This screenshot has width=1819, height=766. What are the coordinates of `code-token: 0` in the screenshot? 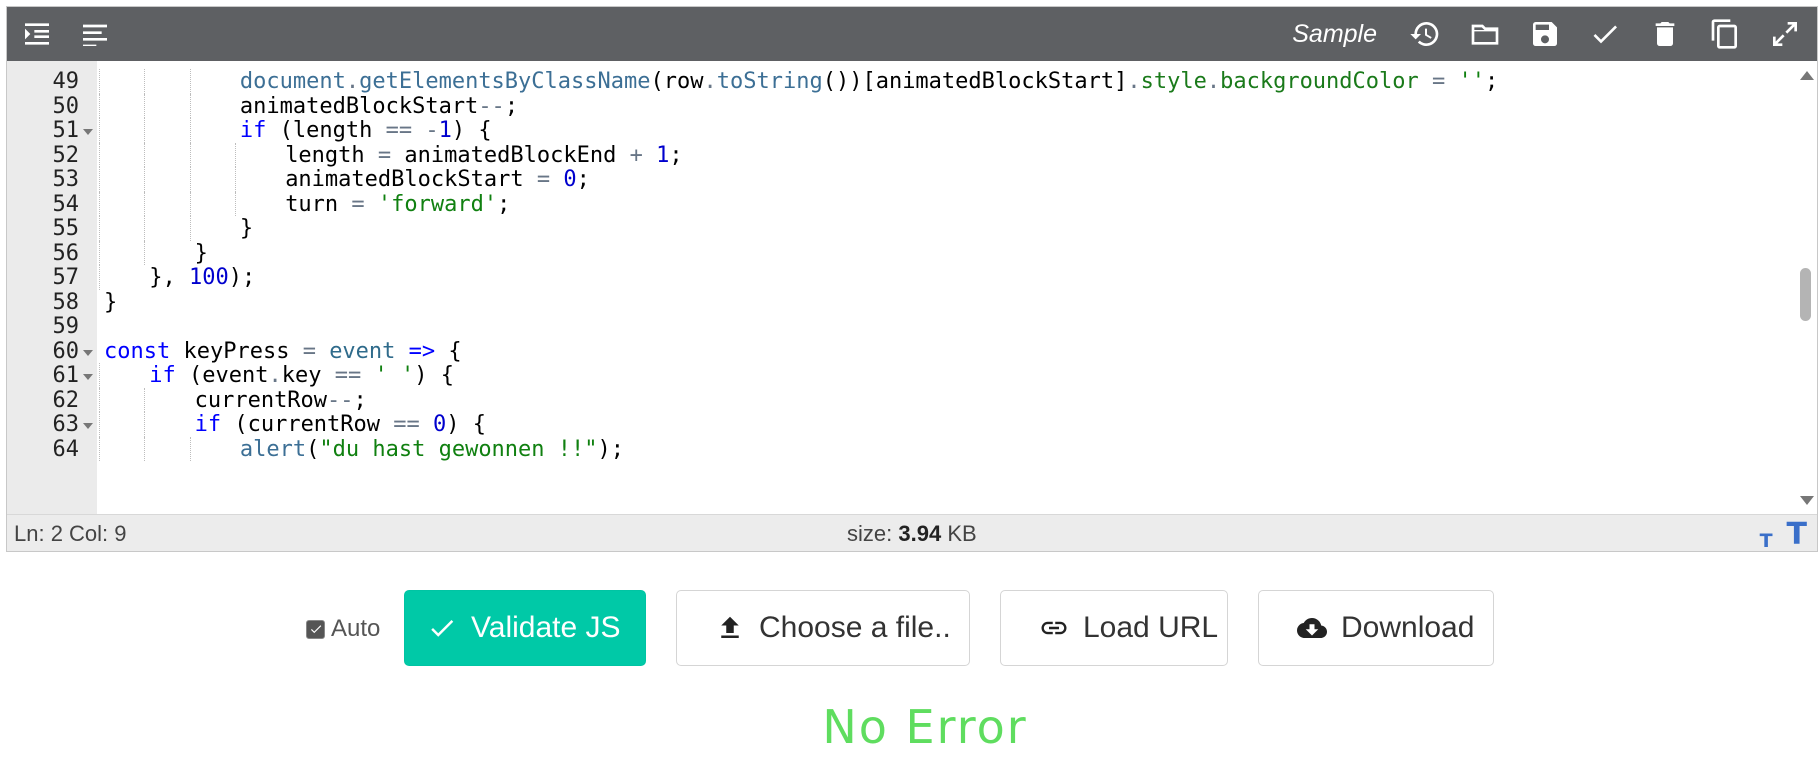 It's located at (440, 424).